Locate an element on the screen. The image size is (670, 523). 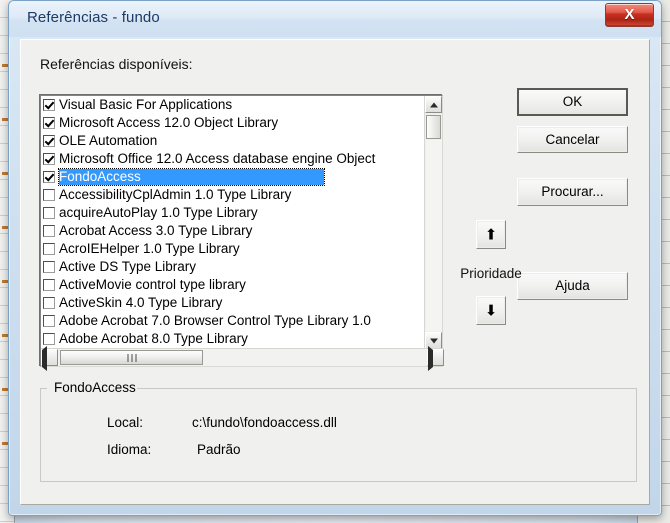
reference-item-label: Active DS Type Library is located at coordinates (128, 266).